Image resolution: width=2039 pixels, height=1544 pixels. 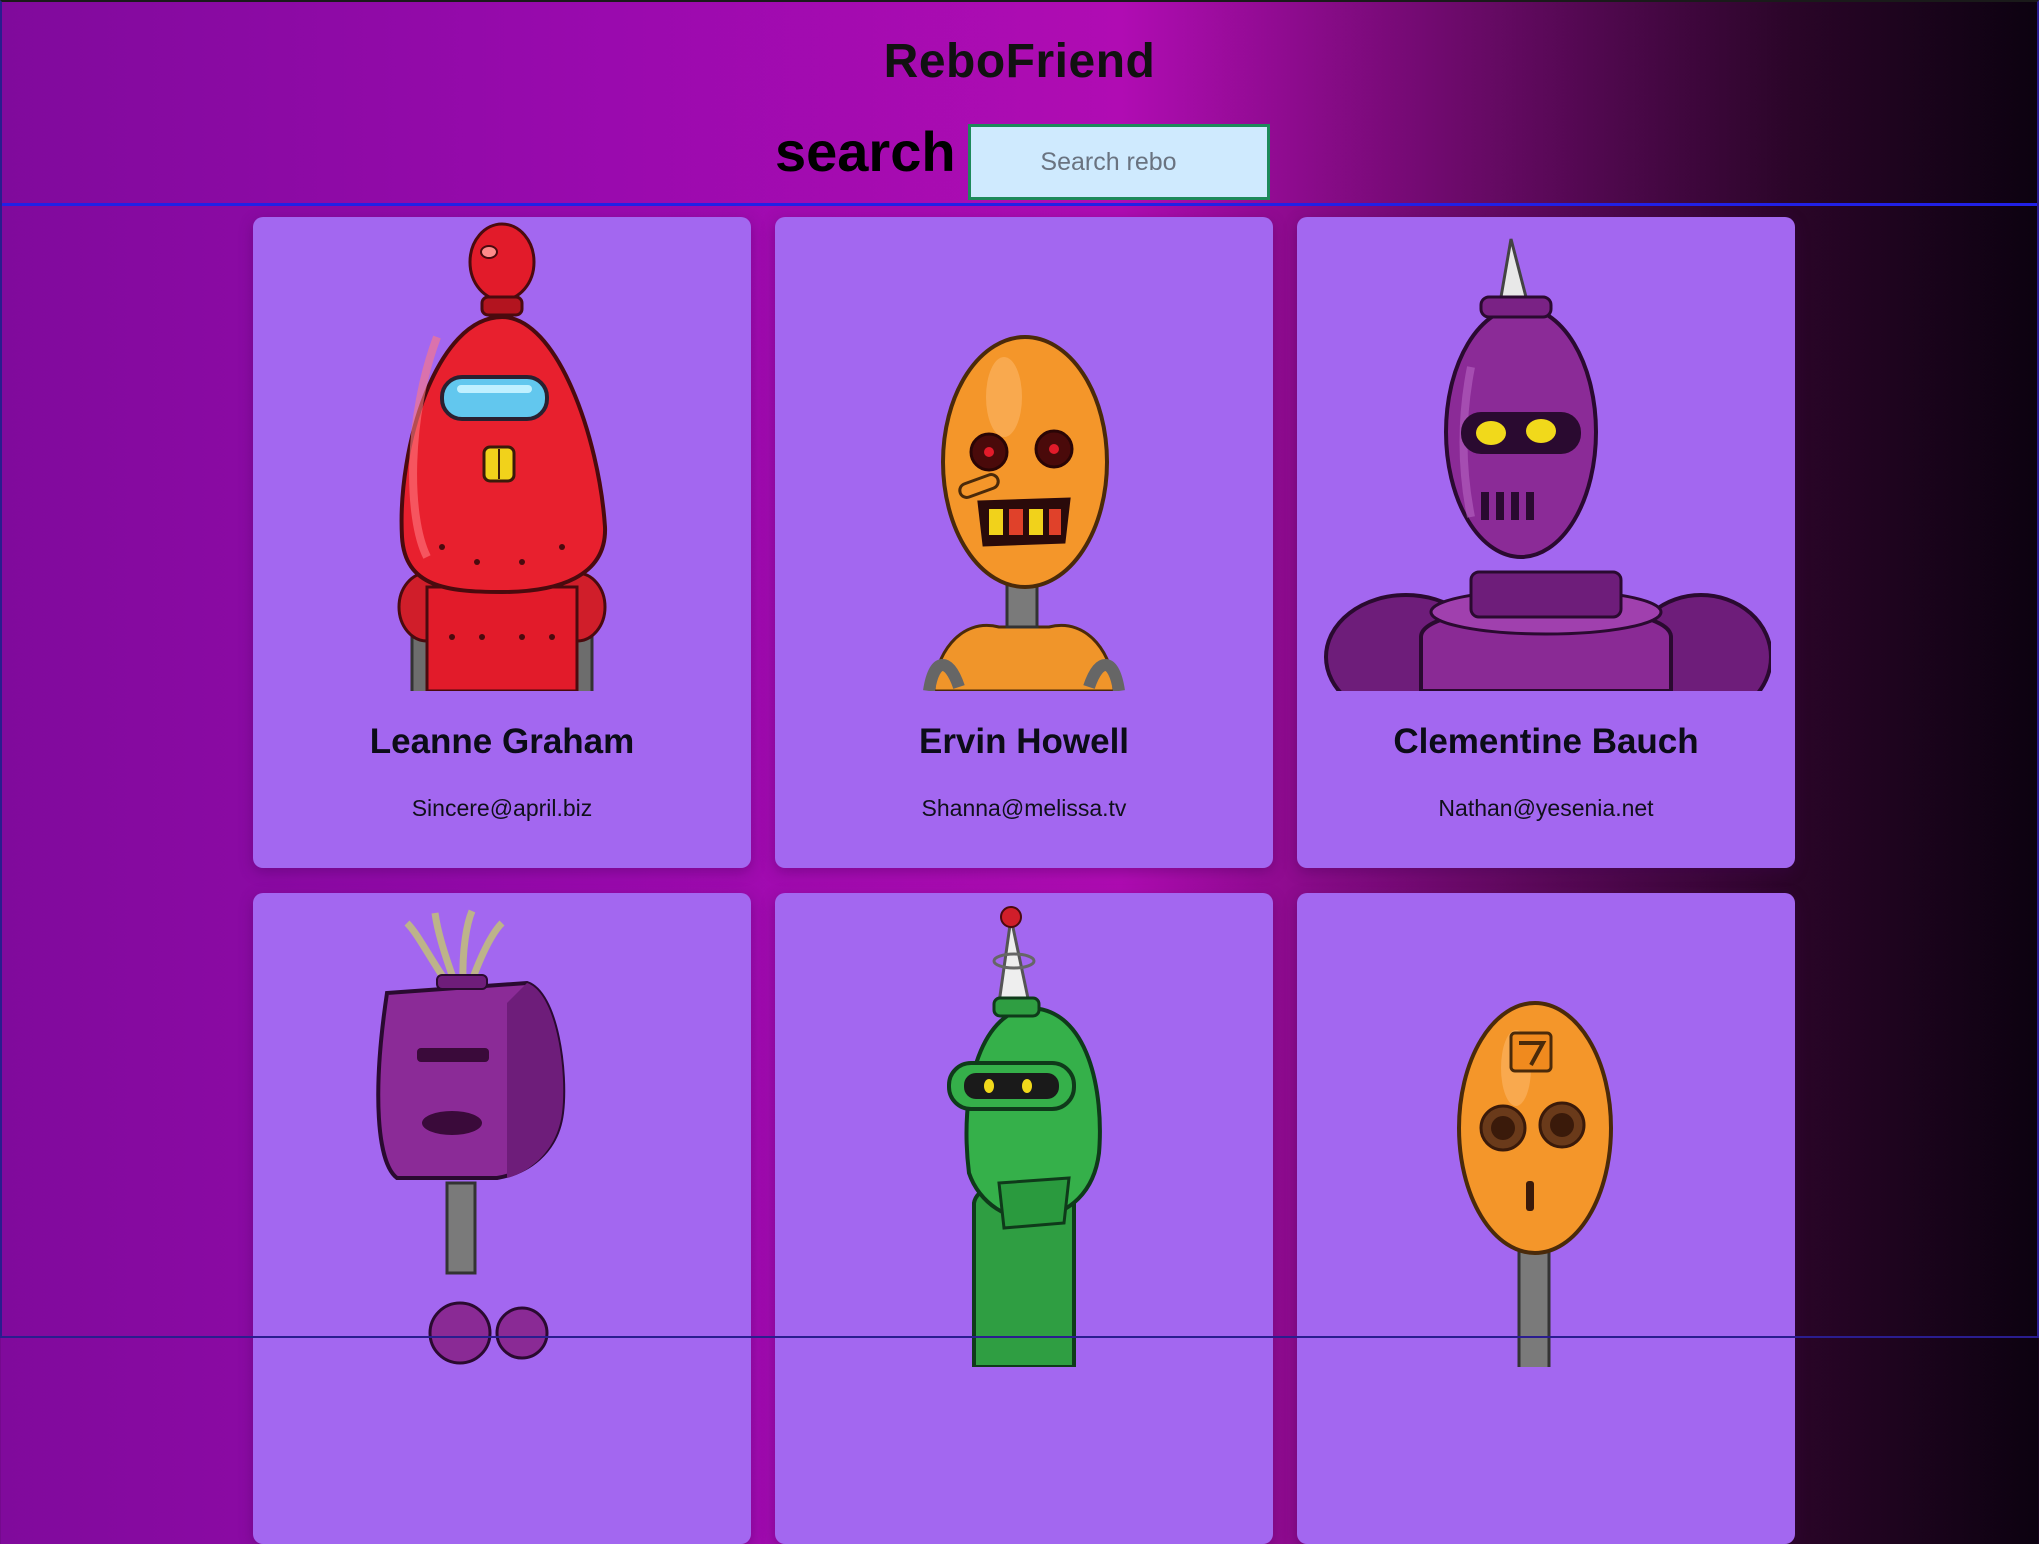 What do you see at coordinates (502, 454) in the screenshot?
I see `red-robot-avatar` at bounding box center [502, 454].